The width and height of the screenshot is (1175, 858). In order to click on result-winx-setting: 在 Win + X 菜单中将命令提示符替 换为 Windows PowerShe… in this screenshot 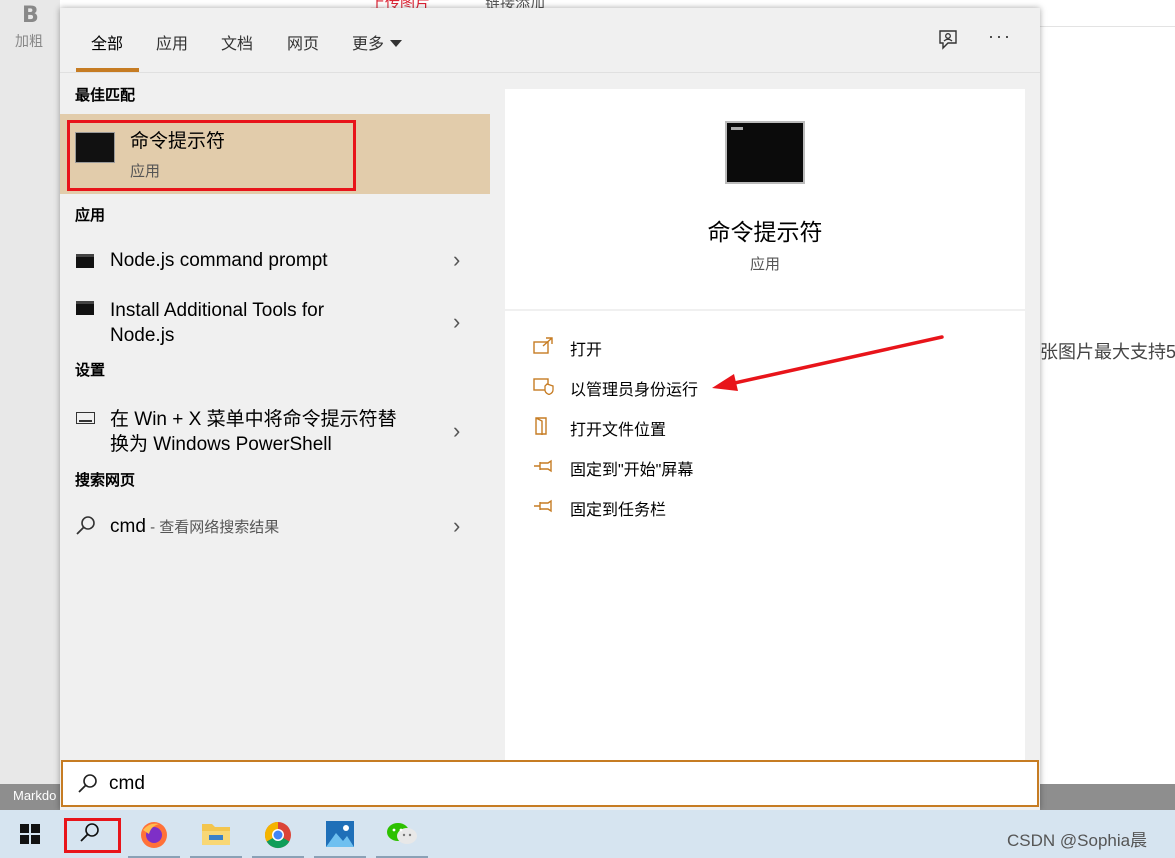, I will do `click(275, 425)`.